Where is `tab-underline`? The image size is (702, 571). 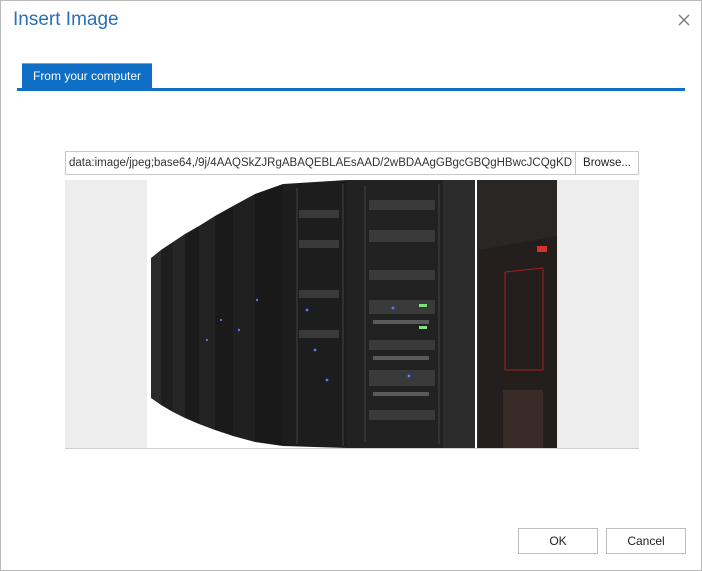 tab-underline is located at coordinates (351, 89).